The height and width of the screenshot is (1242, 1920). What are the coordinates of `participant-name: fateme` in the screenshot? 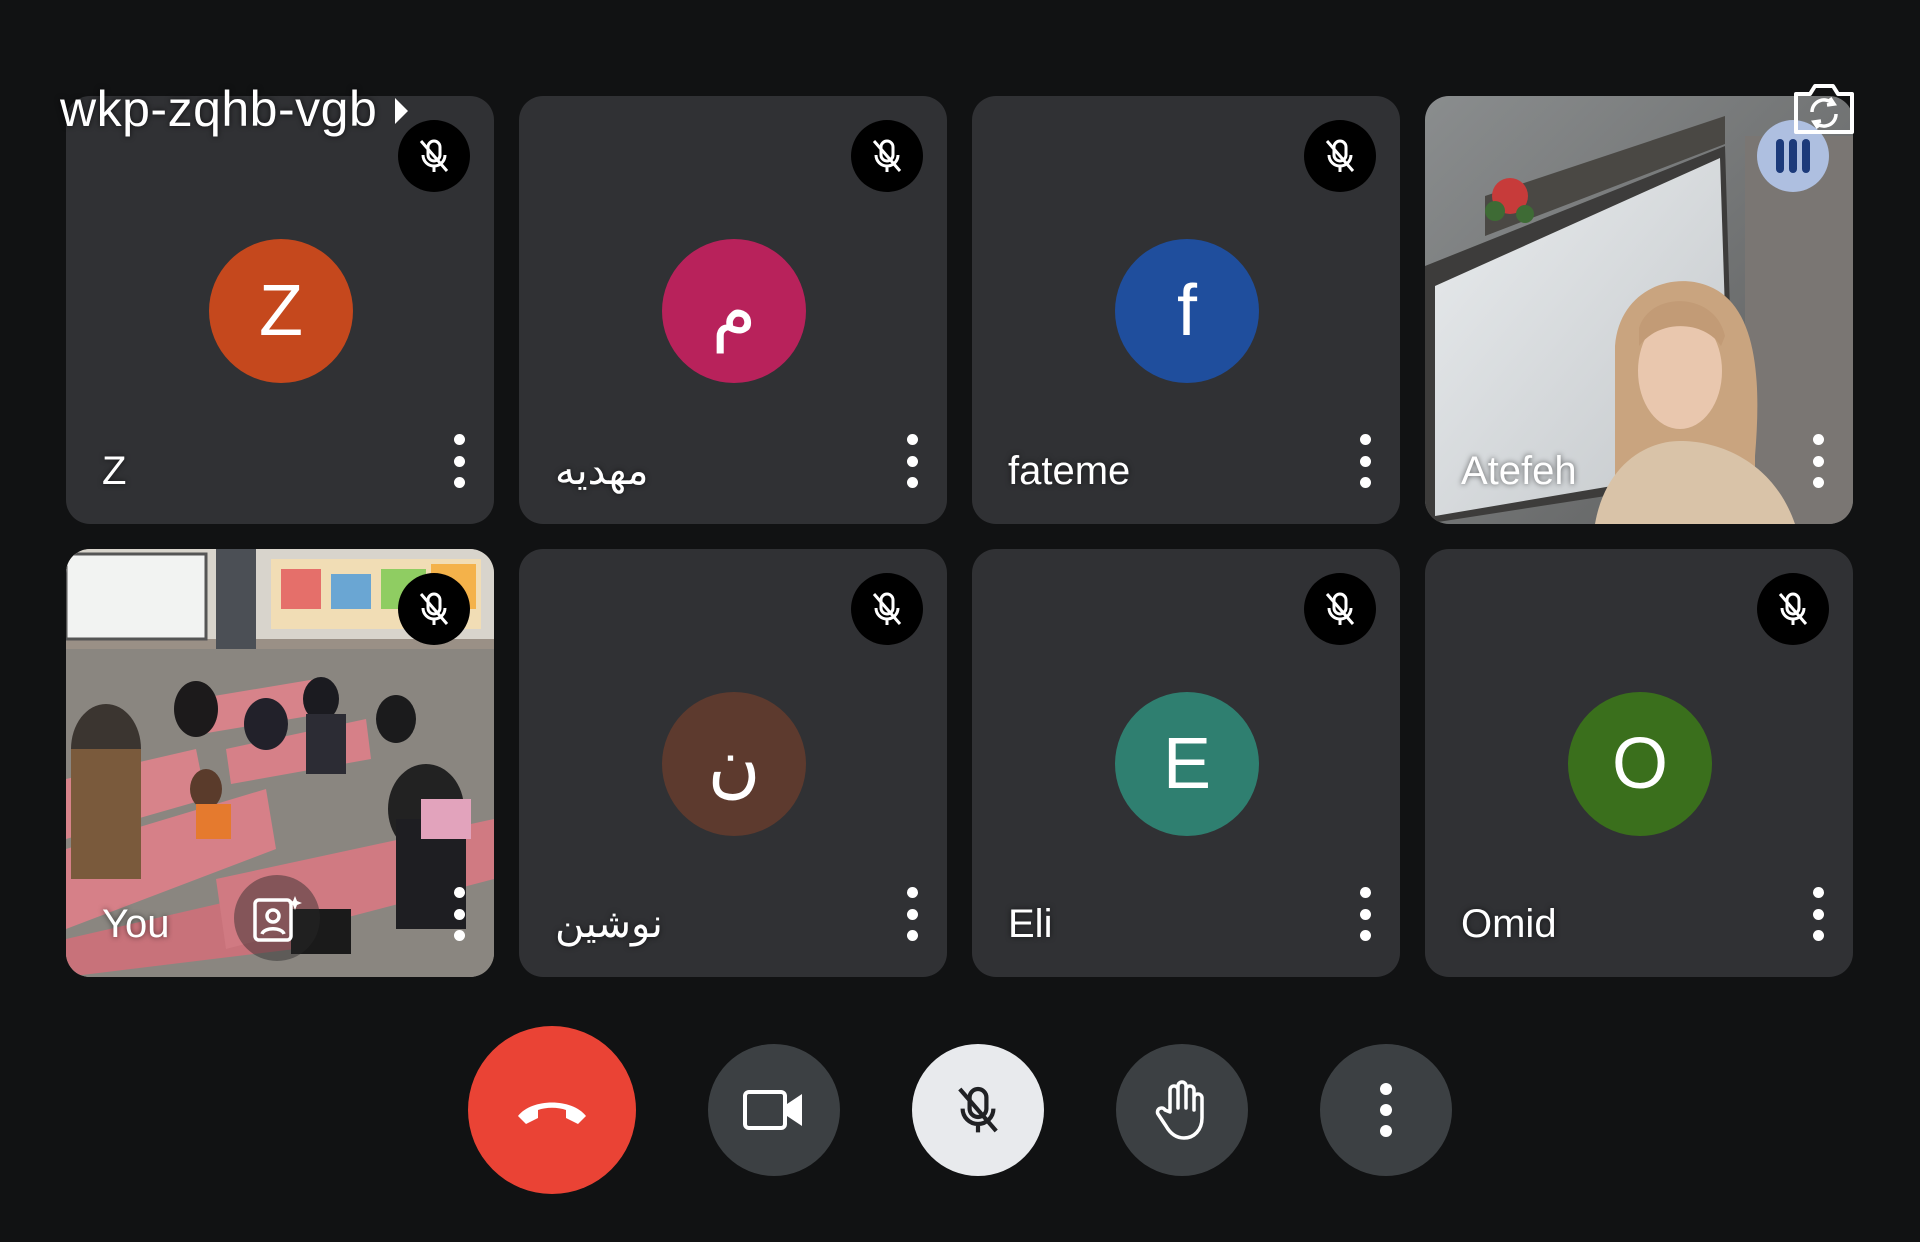 It's located at (1069, 471).